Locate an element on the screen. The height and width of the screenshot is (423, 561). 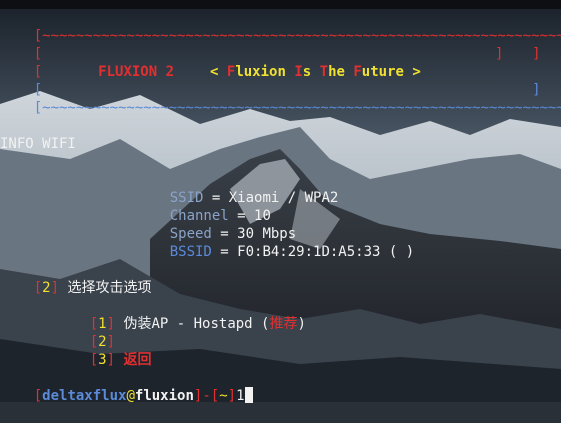
shell-prompt: [deltaxflux@fluxion]-[~]1 is located at coordinates (126, 386).